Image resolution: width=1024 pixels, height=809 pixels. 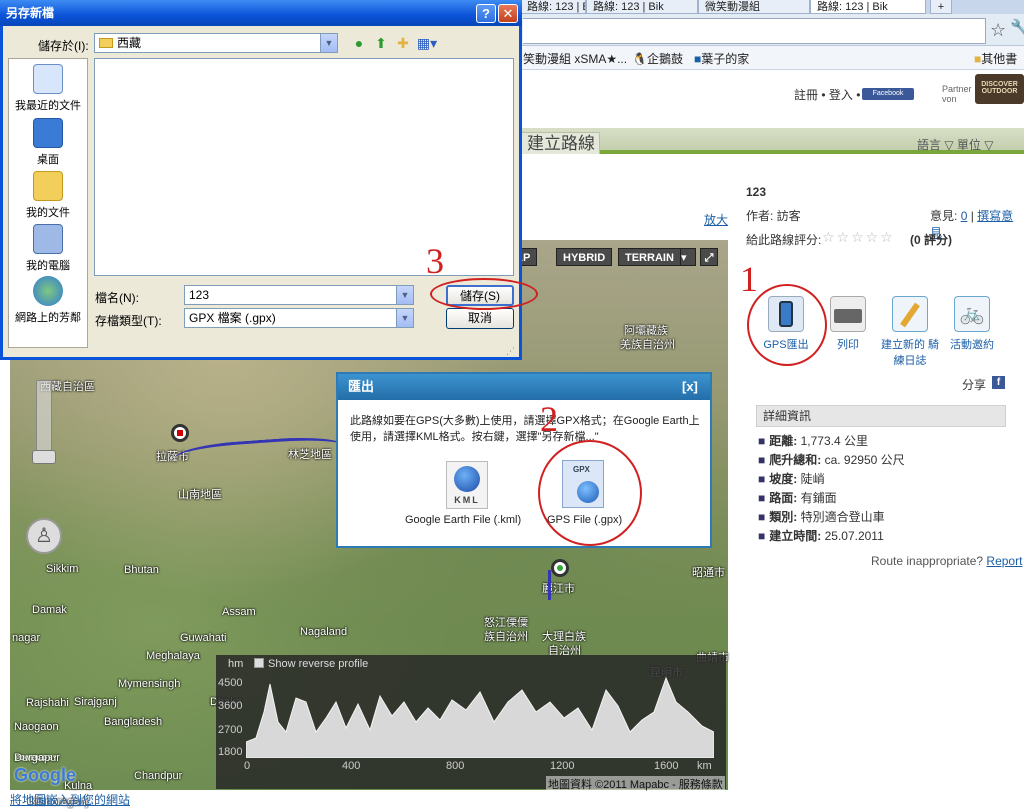 I want to click on place-desktop: 桌面, so click(x=48, y=142).